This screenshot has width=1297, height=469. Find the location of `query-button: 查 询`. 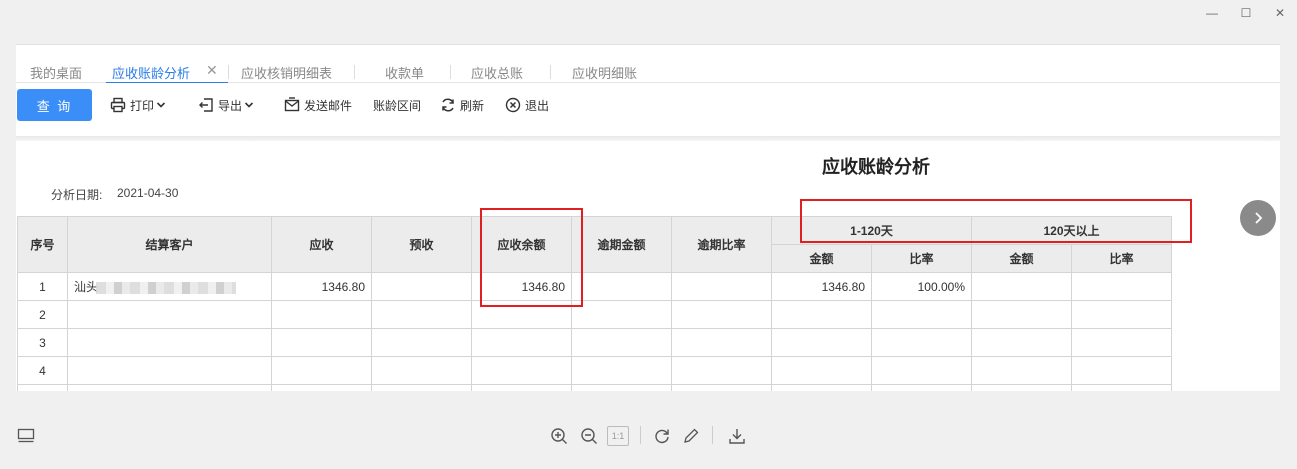

query-button: 查 询 is located at coordinates (54, 105).